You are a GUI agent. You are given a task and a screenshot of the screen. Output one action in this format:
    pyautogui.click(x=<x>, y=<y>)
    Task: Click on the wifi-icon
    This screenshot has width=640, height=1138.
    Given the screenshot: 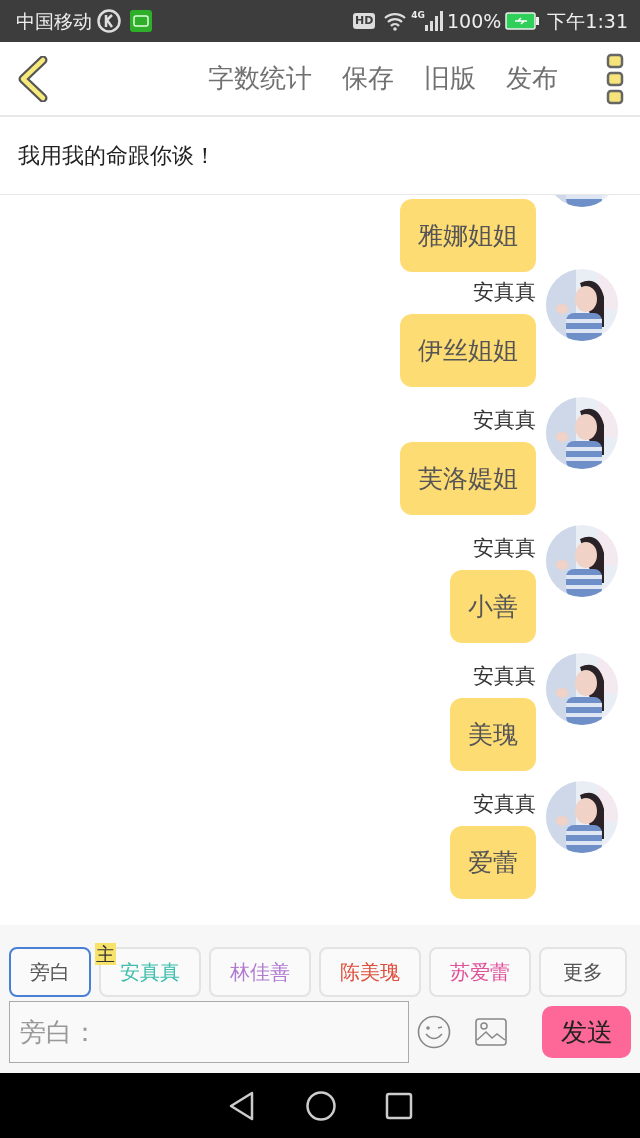 What is the action you would take?
    pyautogui.click(x=395, y=21)
    